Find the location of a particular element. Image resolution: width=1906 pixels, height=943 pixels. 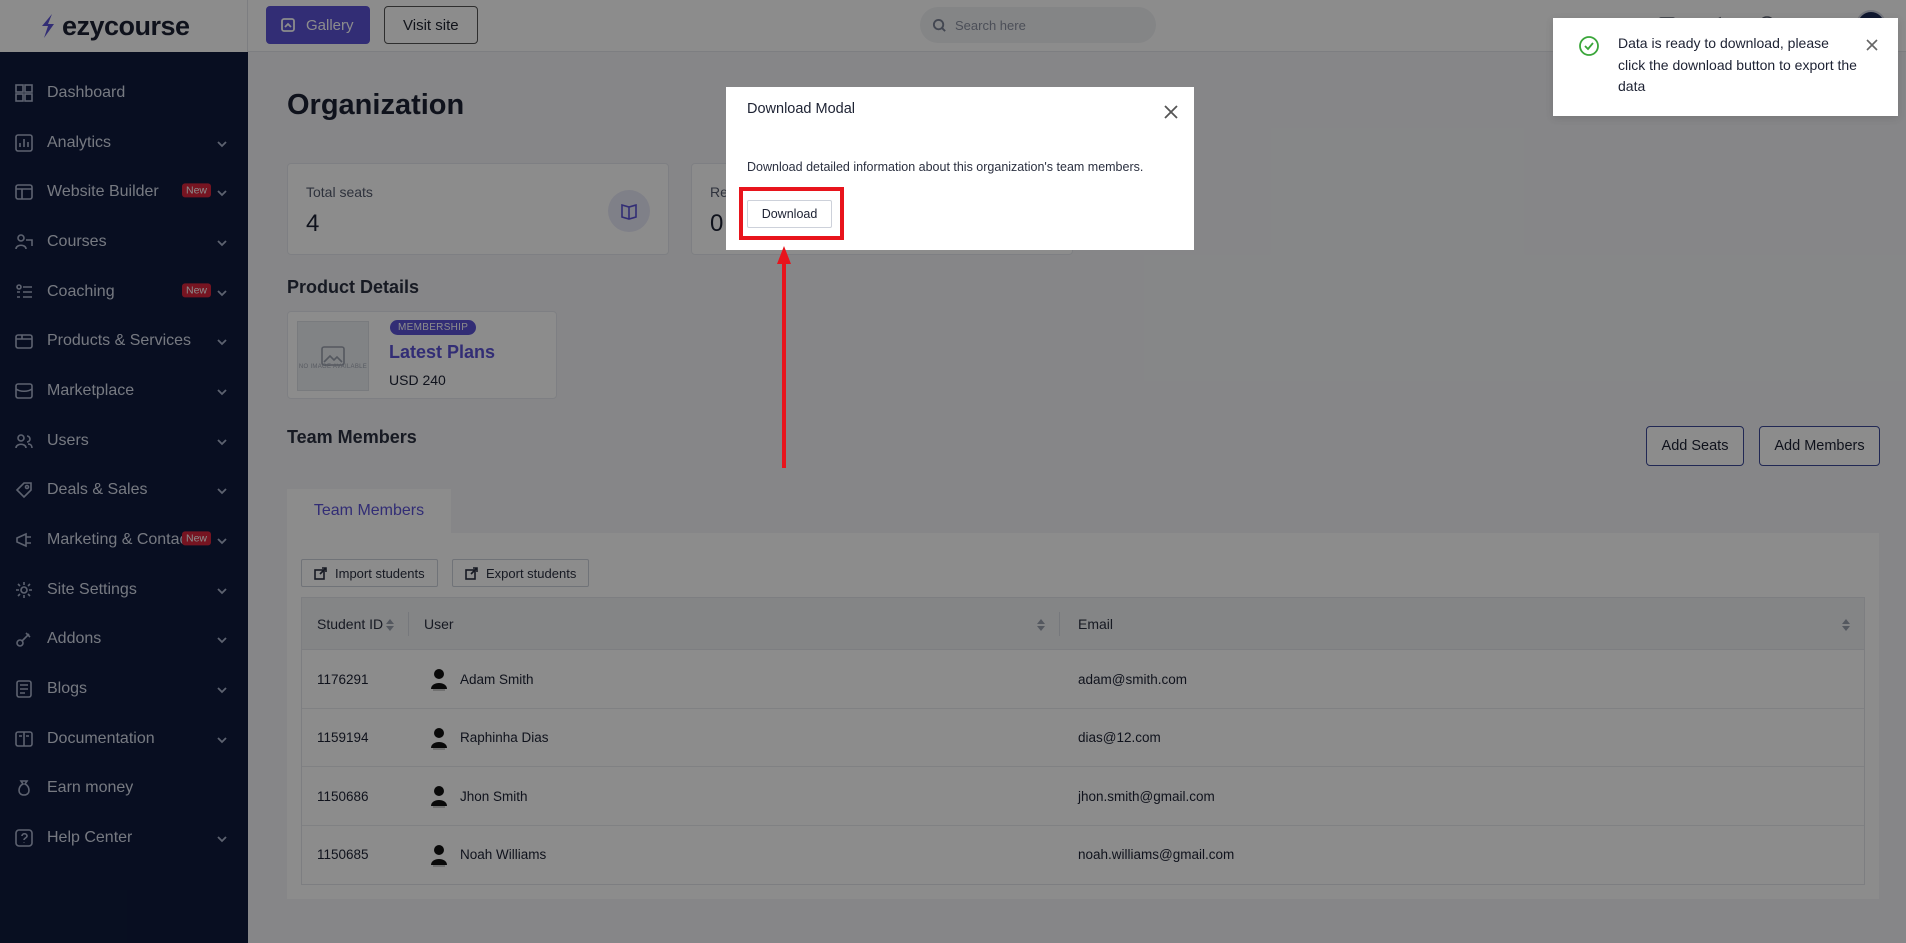

modal-title: Download Modal is located at coordinates (801, 109).